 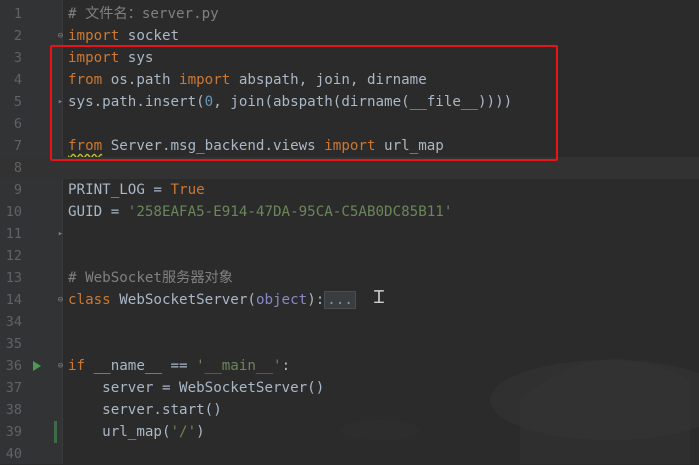 I want to click on line-number: 37, so click(x=13, y=388).